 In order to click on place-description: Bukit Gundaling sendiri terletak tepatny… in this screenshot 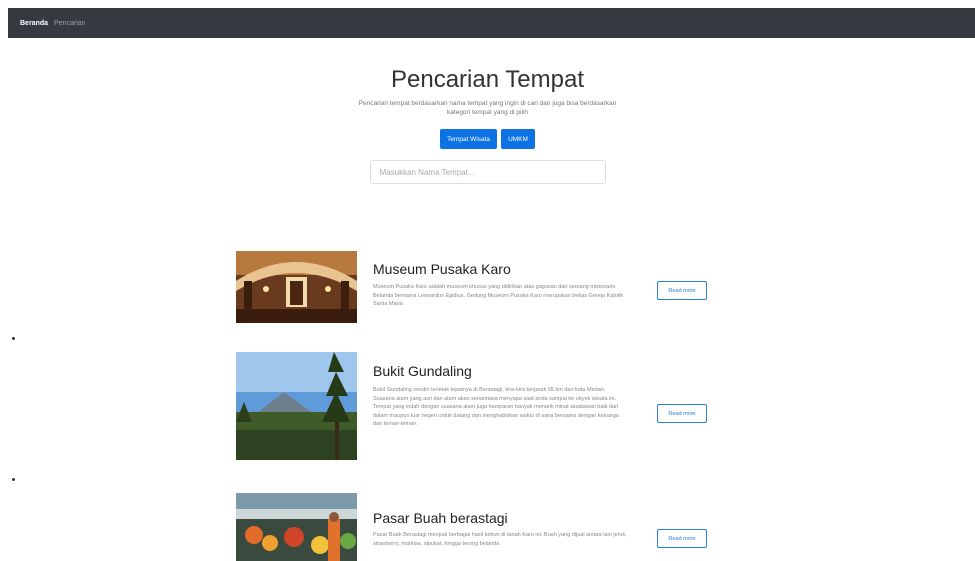, I will do `click(496, 407)`.